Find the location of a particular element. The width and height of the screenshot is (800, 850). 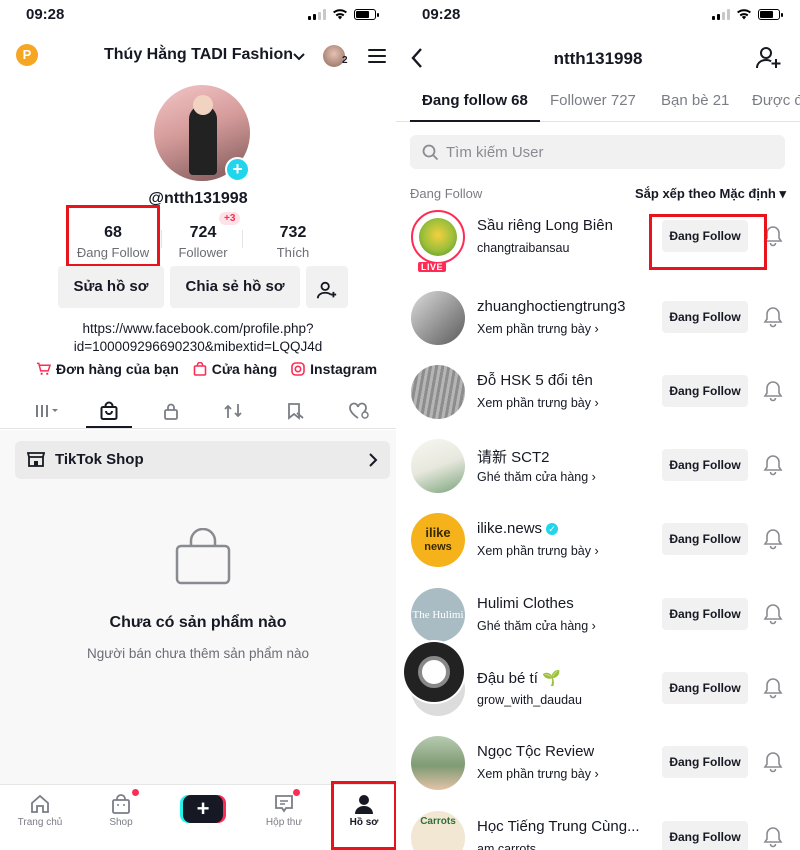

store-shortcut: Cửa hàng is located at coordinates (235, 369).